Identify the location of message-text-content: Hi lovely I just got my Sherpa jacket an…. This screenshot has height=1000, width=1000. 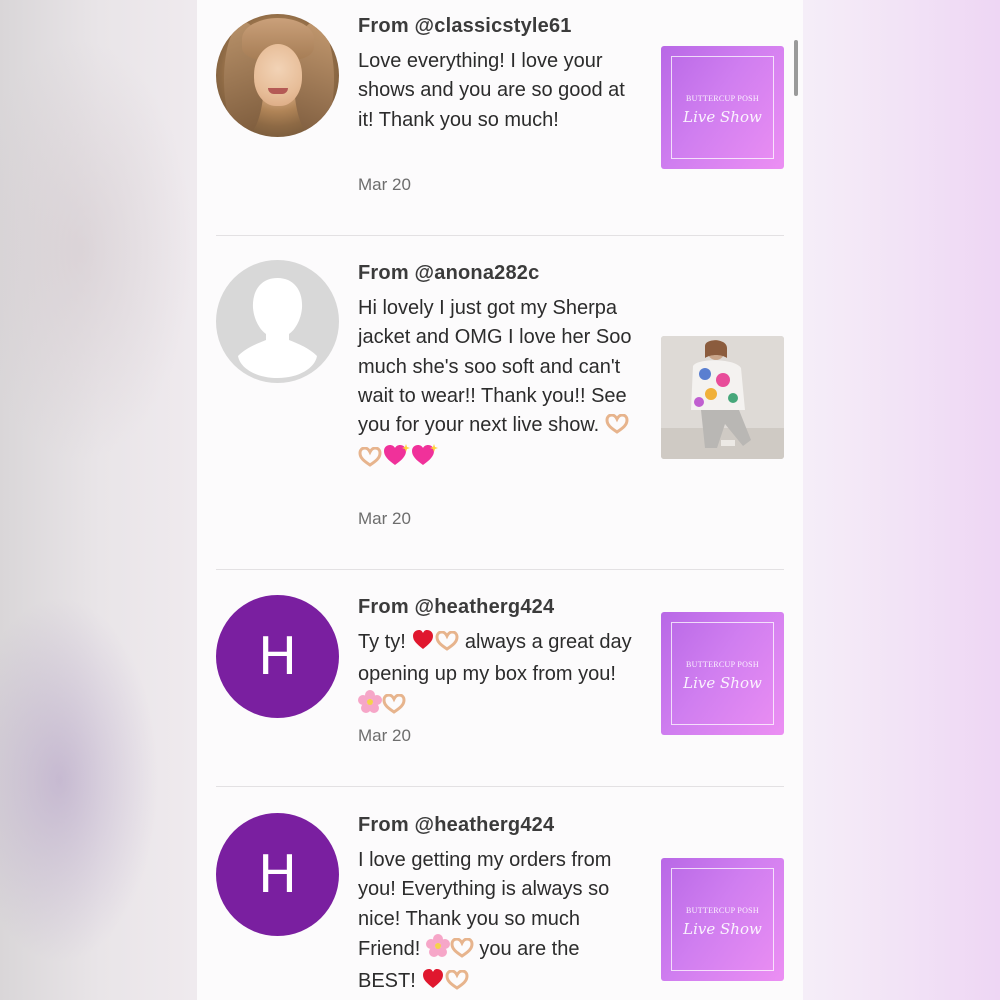
(495, 367).